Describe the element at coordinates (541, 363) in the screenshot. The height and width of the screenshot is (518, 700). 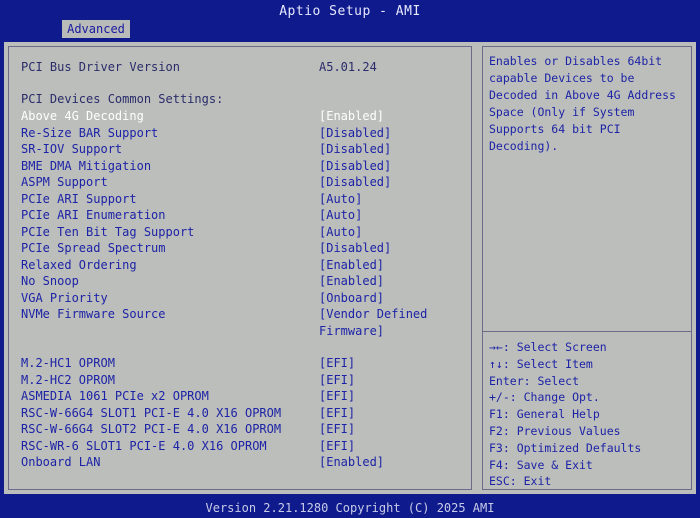
I see `key-select-item: ↑↓: Select Item` at that location.